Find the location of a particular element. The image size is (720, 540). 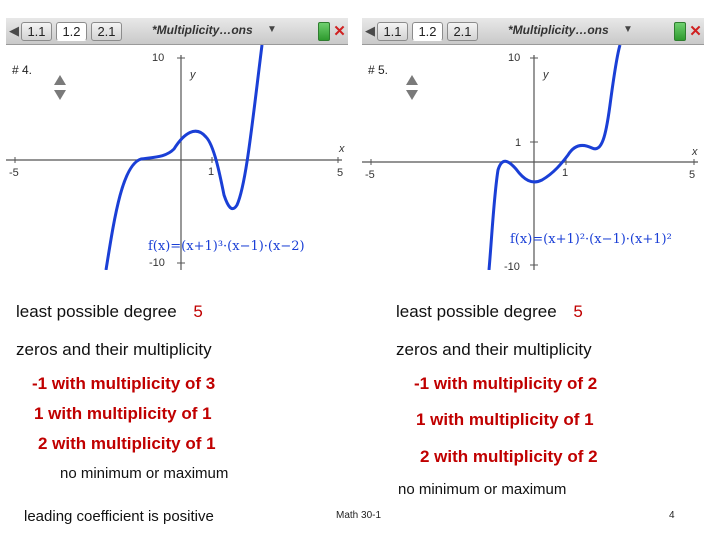

least-degree-right: least possible degree 5 is located at coordinates (489, 312).